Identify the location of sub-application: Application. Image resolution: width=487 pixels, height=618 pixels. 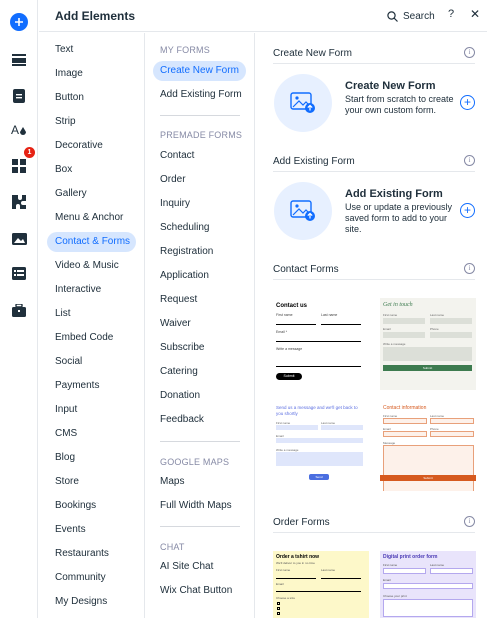
(184, 276).